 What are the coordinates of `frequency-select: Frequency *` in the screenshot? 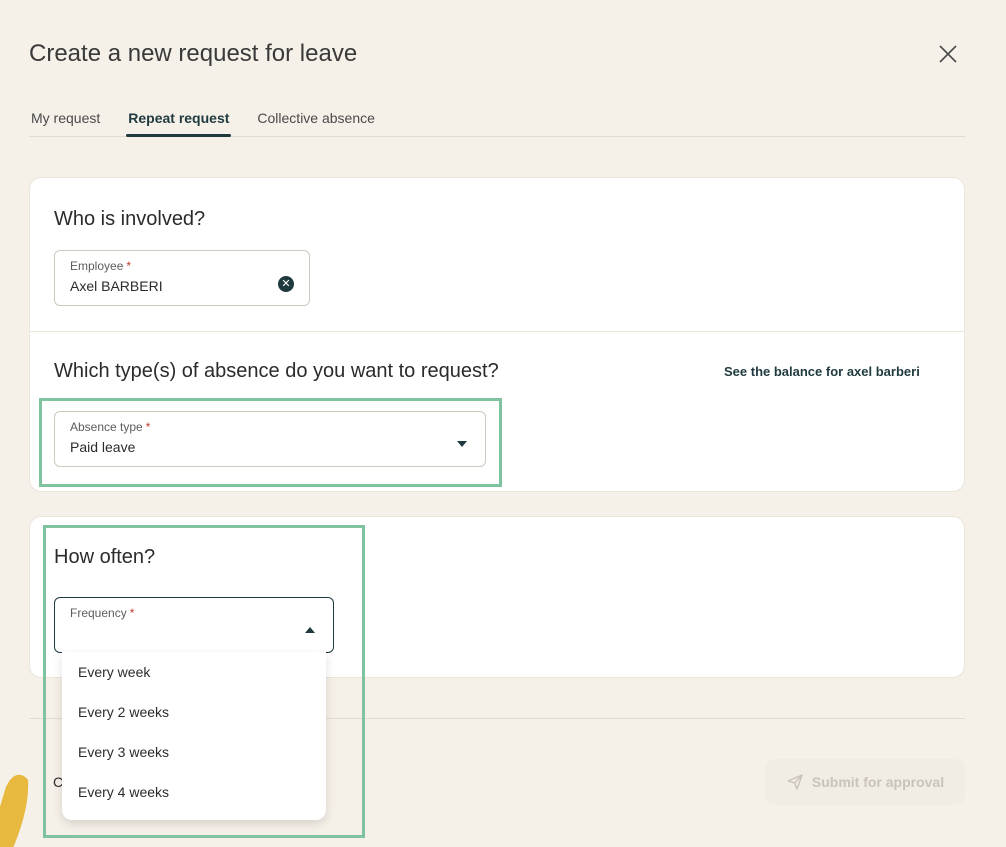 It's located at (194, 625).